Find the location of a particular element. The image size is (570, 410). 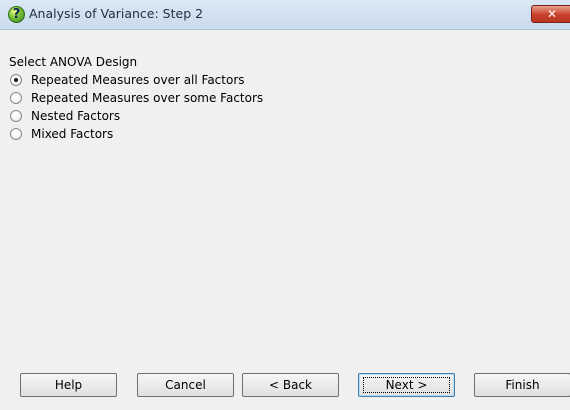

back-button-label: < Back is located at coordinates (290, 385).